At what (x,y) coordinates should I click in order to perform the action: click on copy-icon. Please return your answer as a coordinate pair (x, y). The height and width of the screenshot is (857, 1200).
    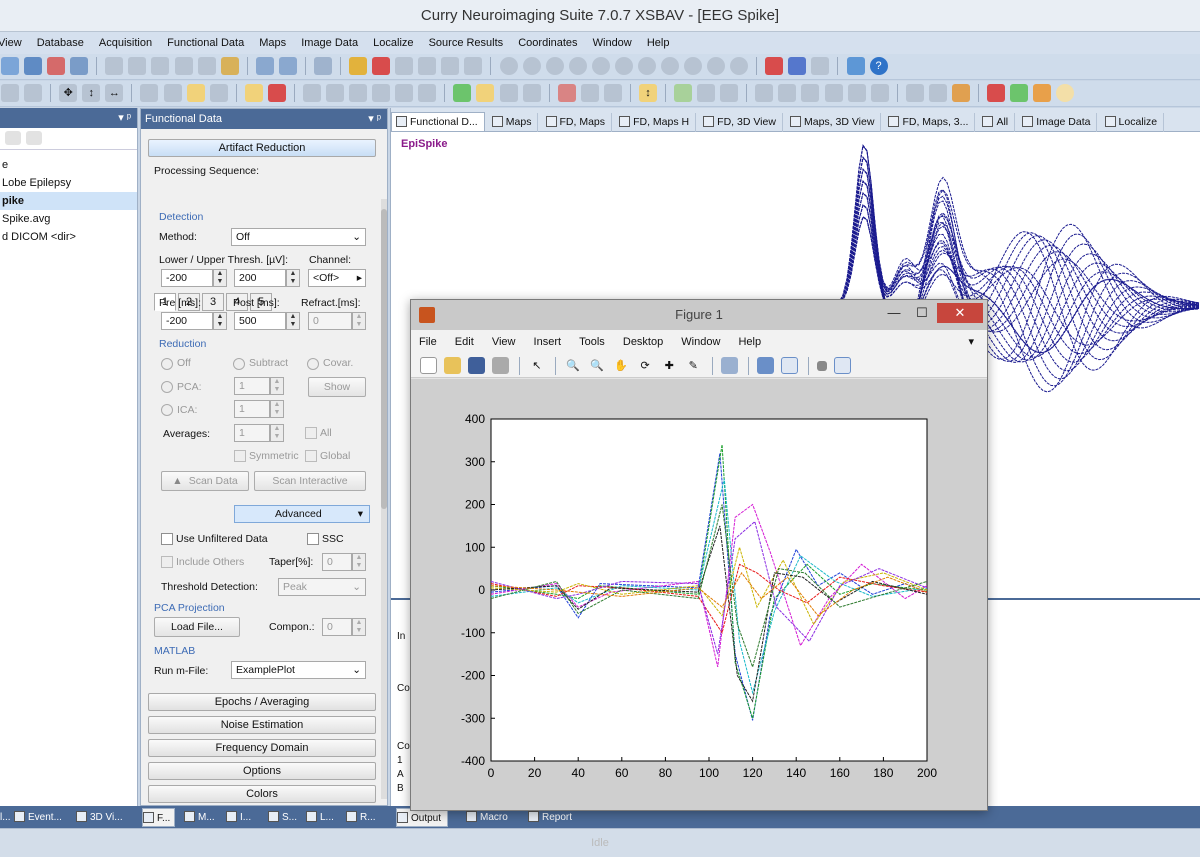
    Looking at the image, I should click on (137, 66).